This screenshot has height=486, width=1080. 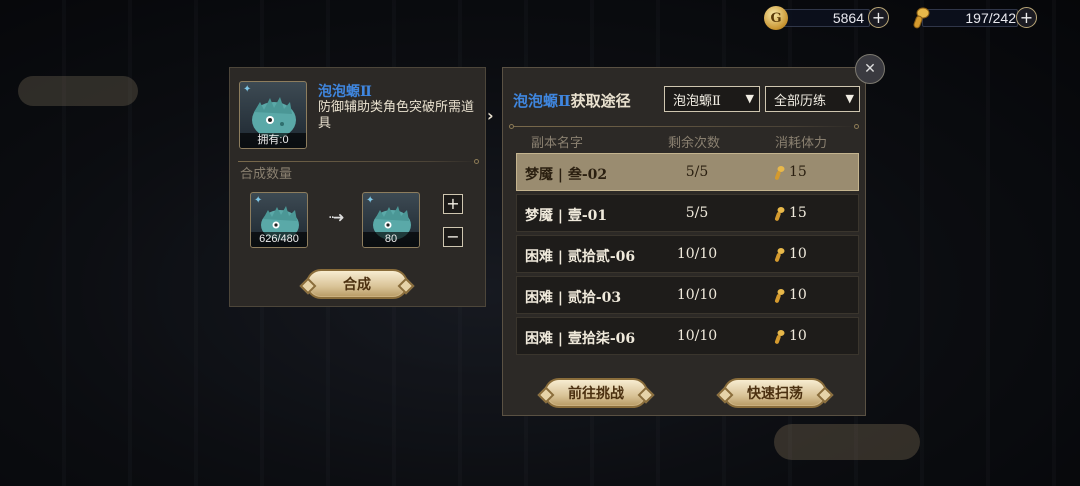 I want to click on target-item-slot: ✦ 80, so click(x=391, y=220).